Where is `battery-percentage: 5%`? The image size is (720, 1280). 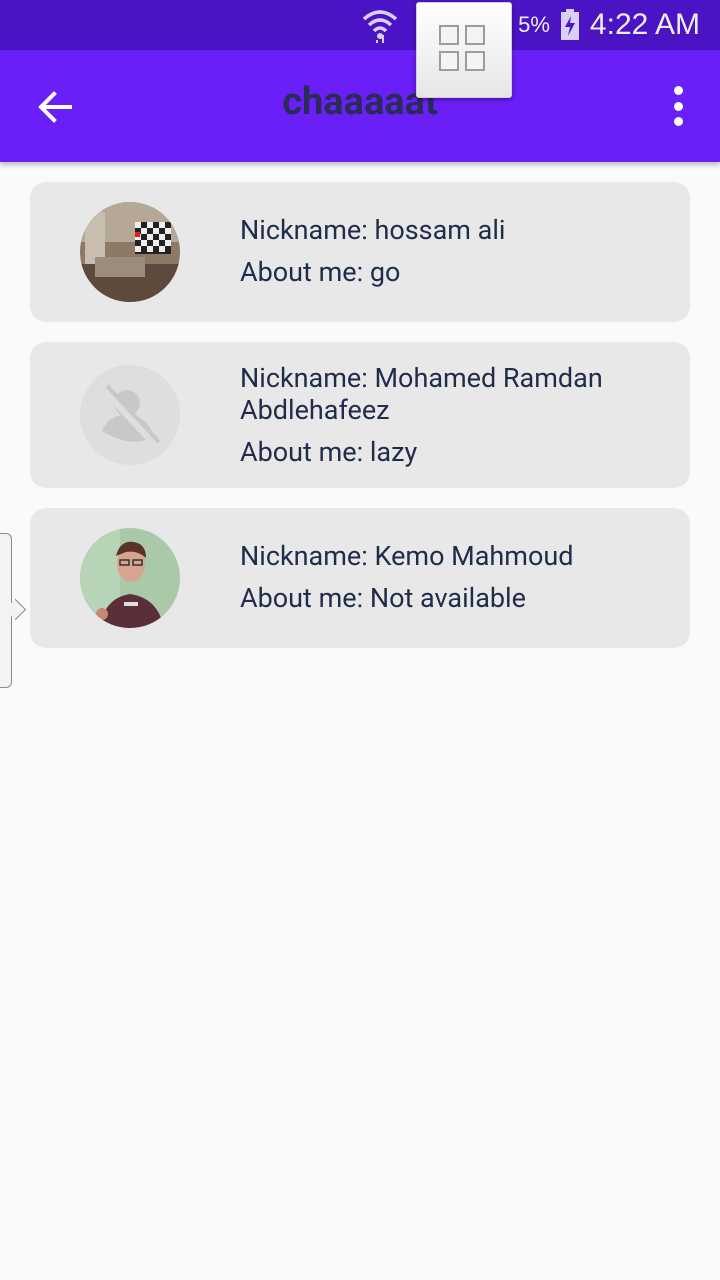
battery-percentage: 5% is located at coordinates (534, 24).